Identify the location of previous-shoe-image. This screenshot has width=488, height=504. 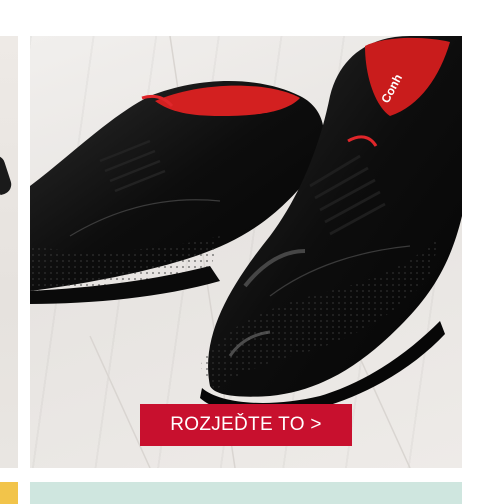
(7, 174).